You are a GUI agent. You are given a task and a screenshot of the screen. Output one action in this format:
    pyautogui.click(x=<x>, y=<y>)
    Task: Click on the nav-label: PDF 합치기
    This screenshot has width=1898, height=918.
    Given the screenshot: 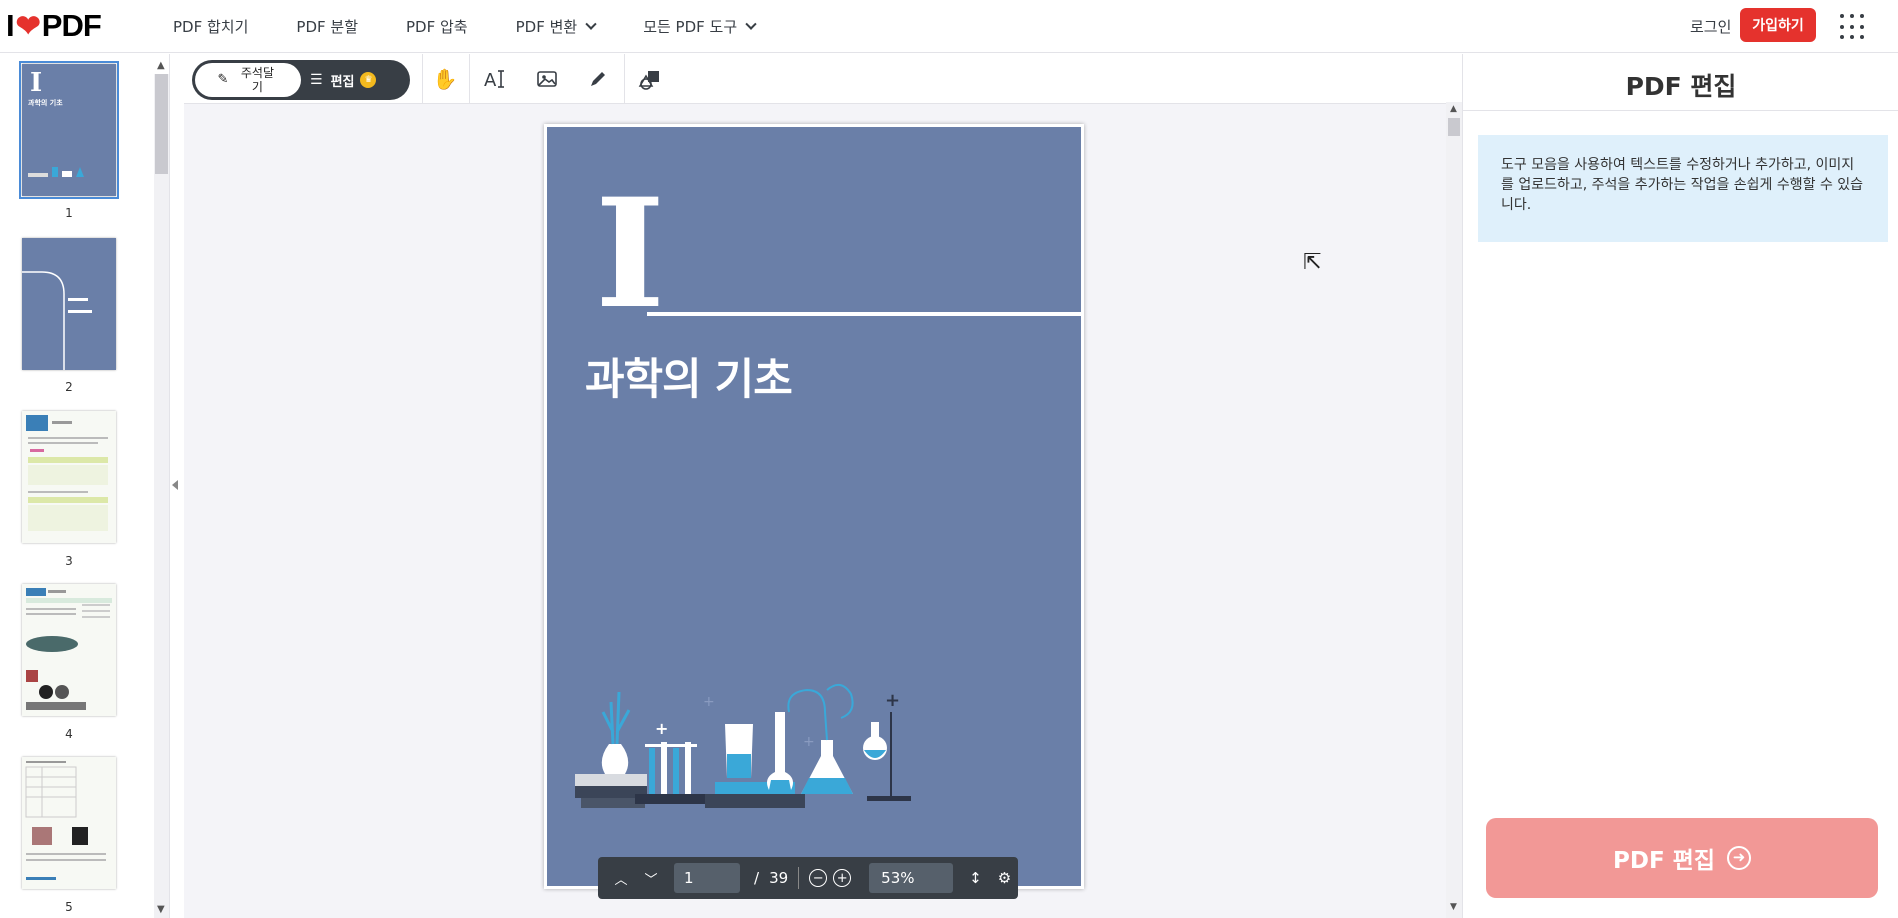 What is the action you would take?
    pyautogui.click(x=211, y=27)
    